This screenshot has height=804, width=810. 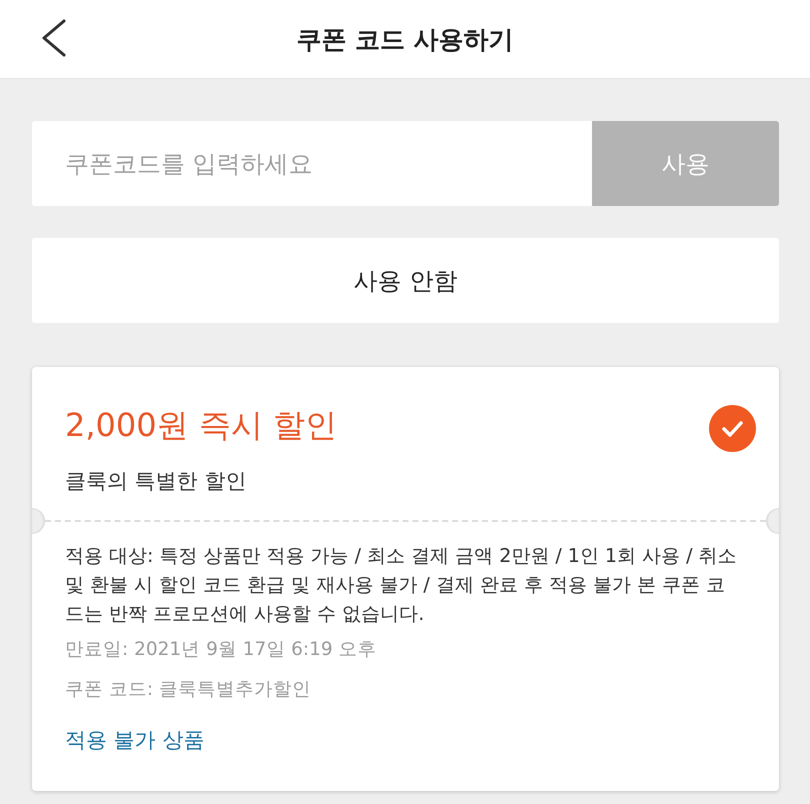 What do you see at coordinates (405, 40) in the screenshot?
I see `page-title: 쿠폰 코드 사용하기` at bounding box center [405, 40].